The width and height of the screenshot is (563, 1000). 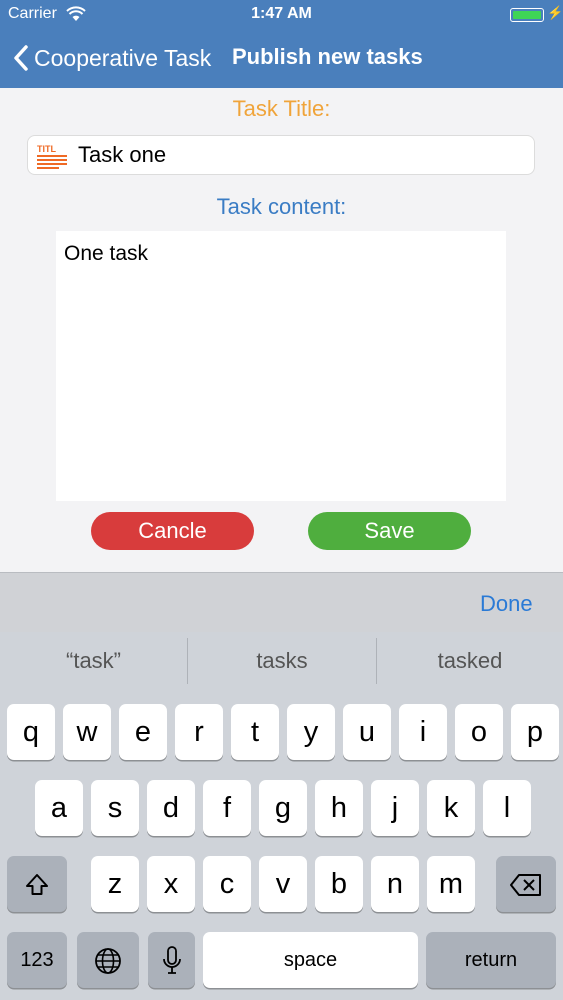 I want to click on key-s: s, so click(x=115, y=808).